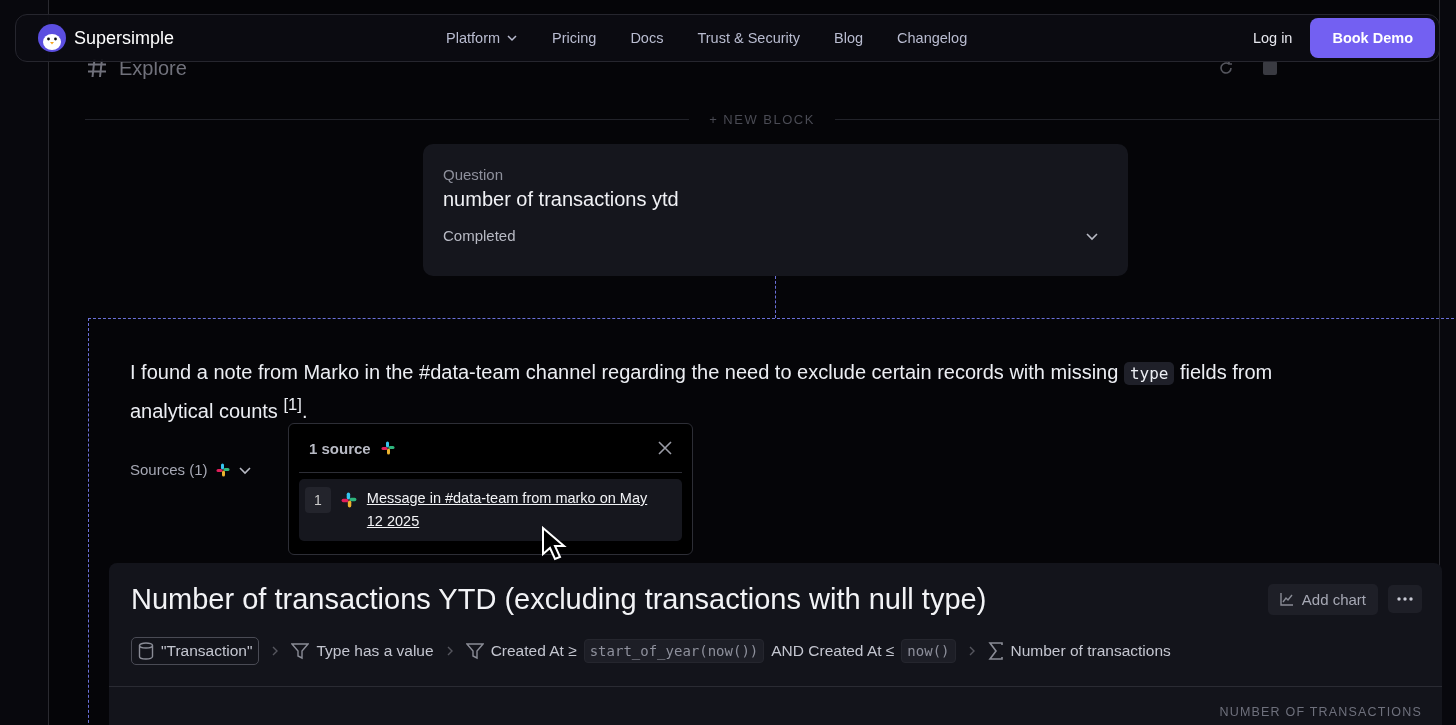 The height and width of the screenshot is (725, 1456). Describe the element at coordinates (1320, 711) in the screenshot. I see `column-header: NUMBER OF TRANSACTIONS` at that location.